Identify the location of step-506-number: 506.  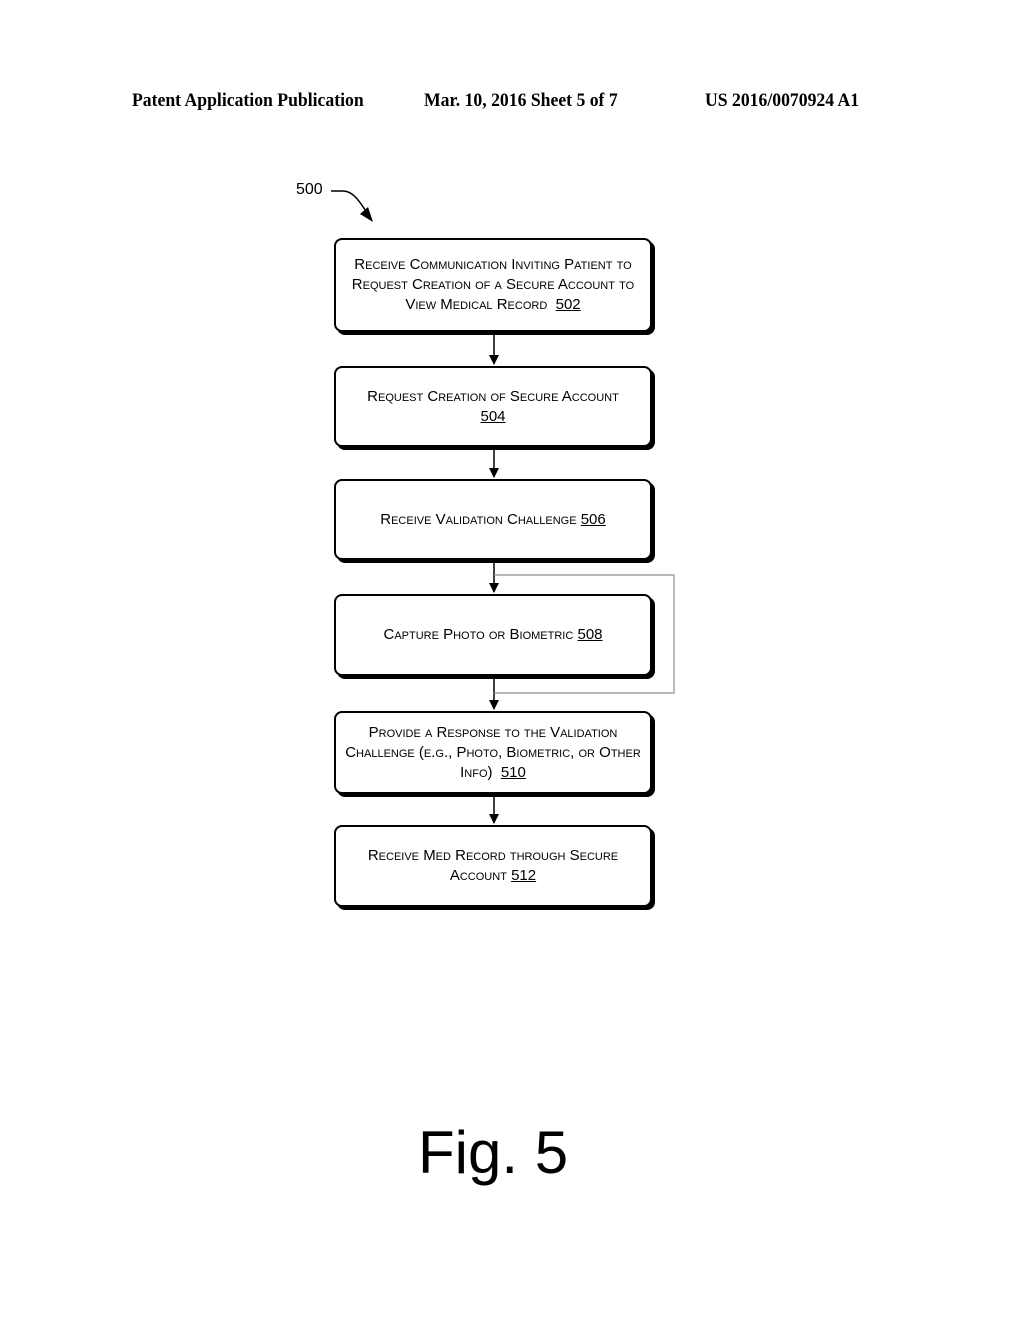
(593, 519).